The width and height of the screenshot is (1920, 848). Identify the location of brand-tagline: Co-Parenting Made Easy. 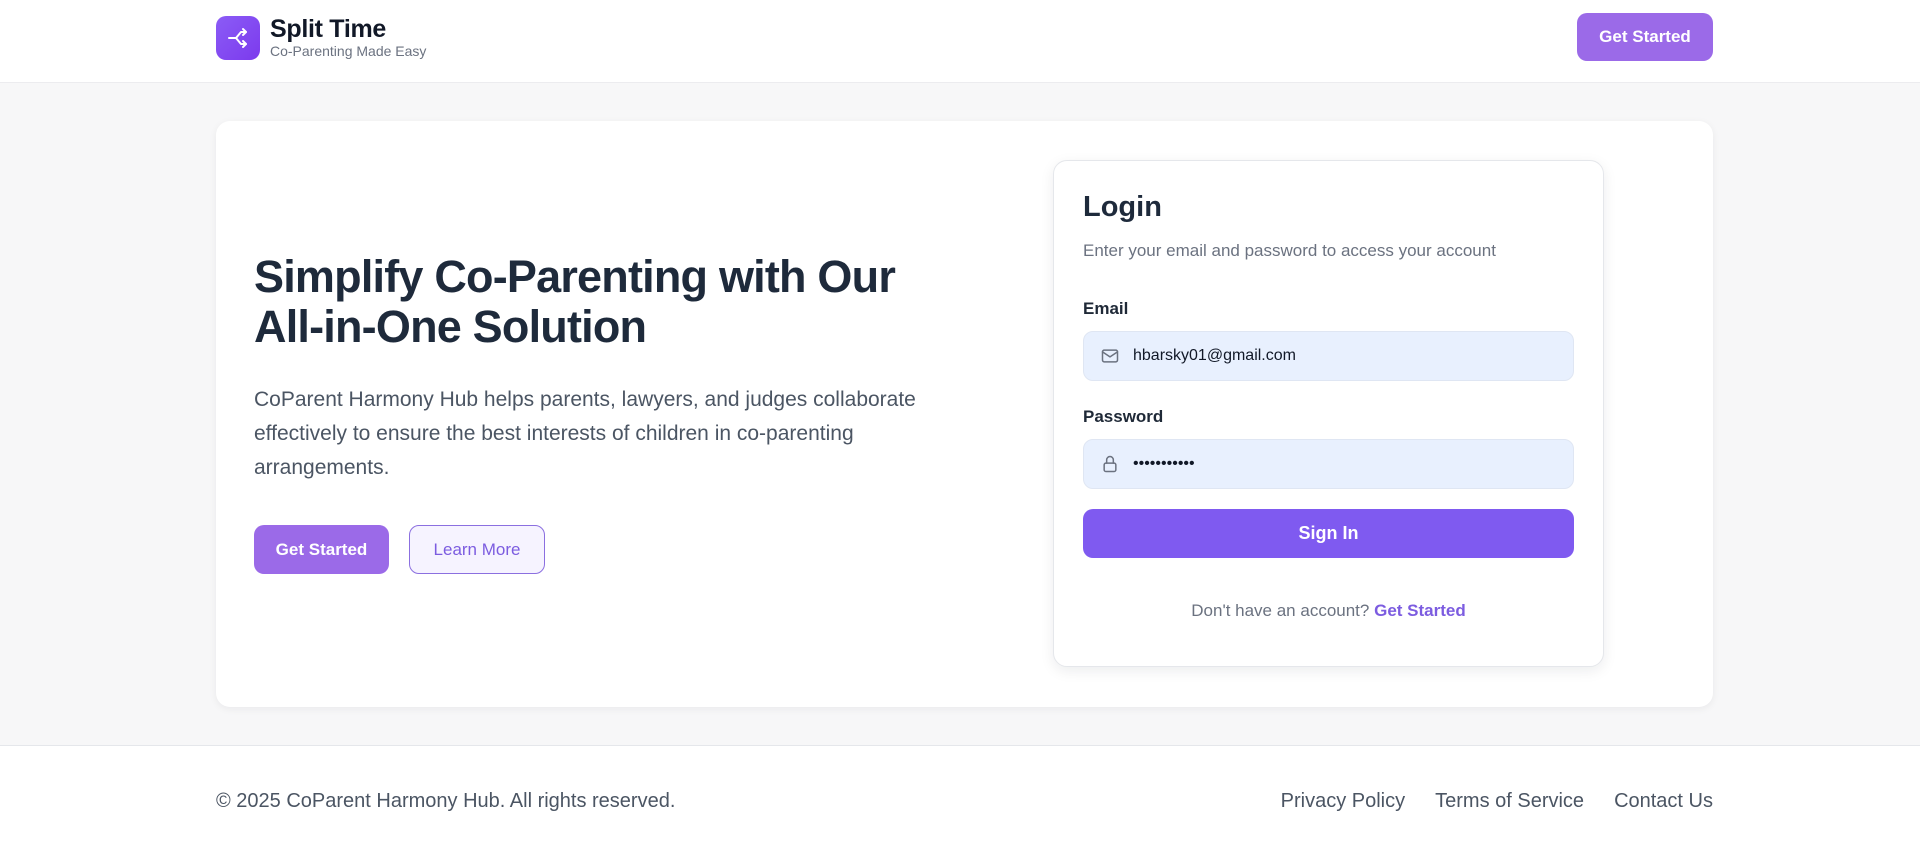
(348, 51).